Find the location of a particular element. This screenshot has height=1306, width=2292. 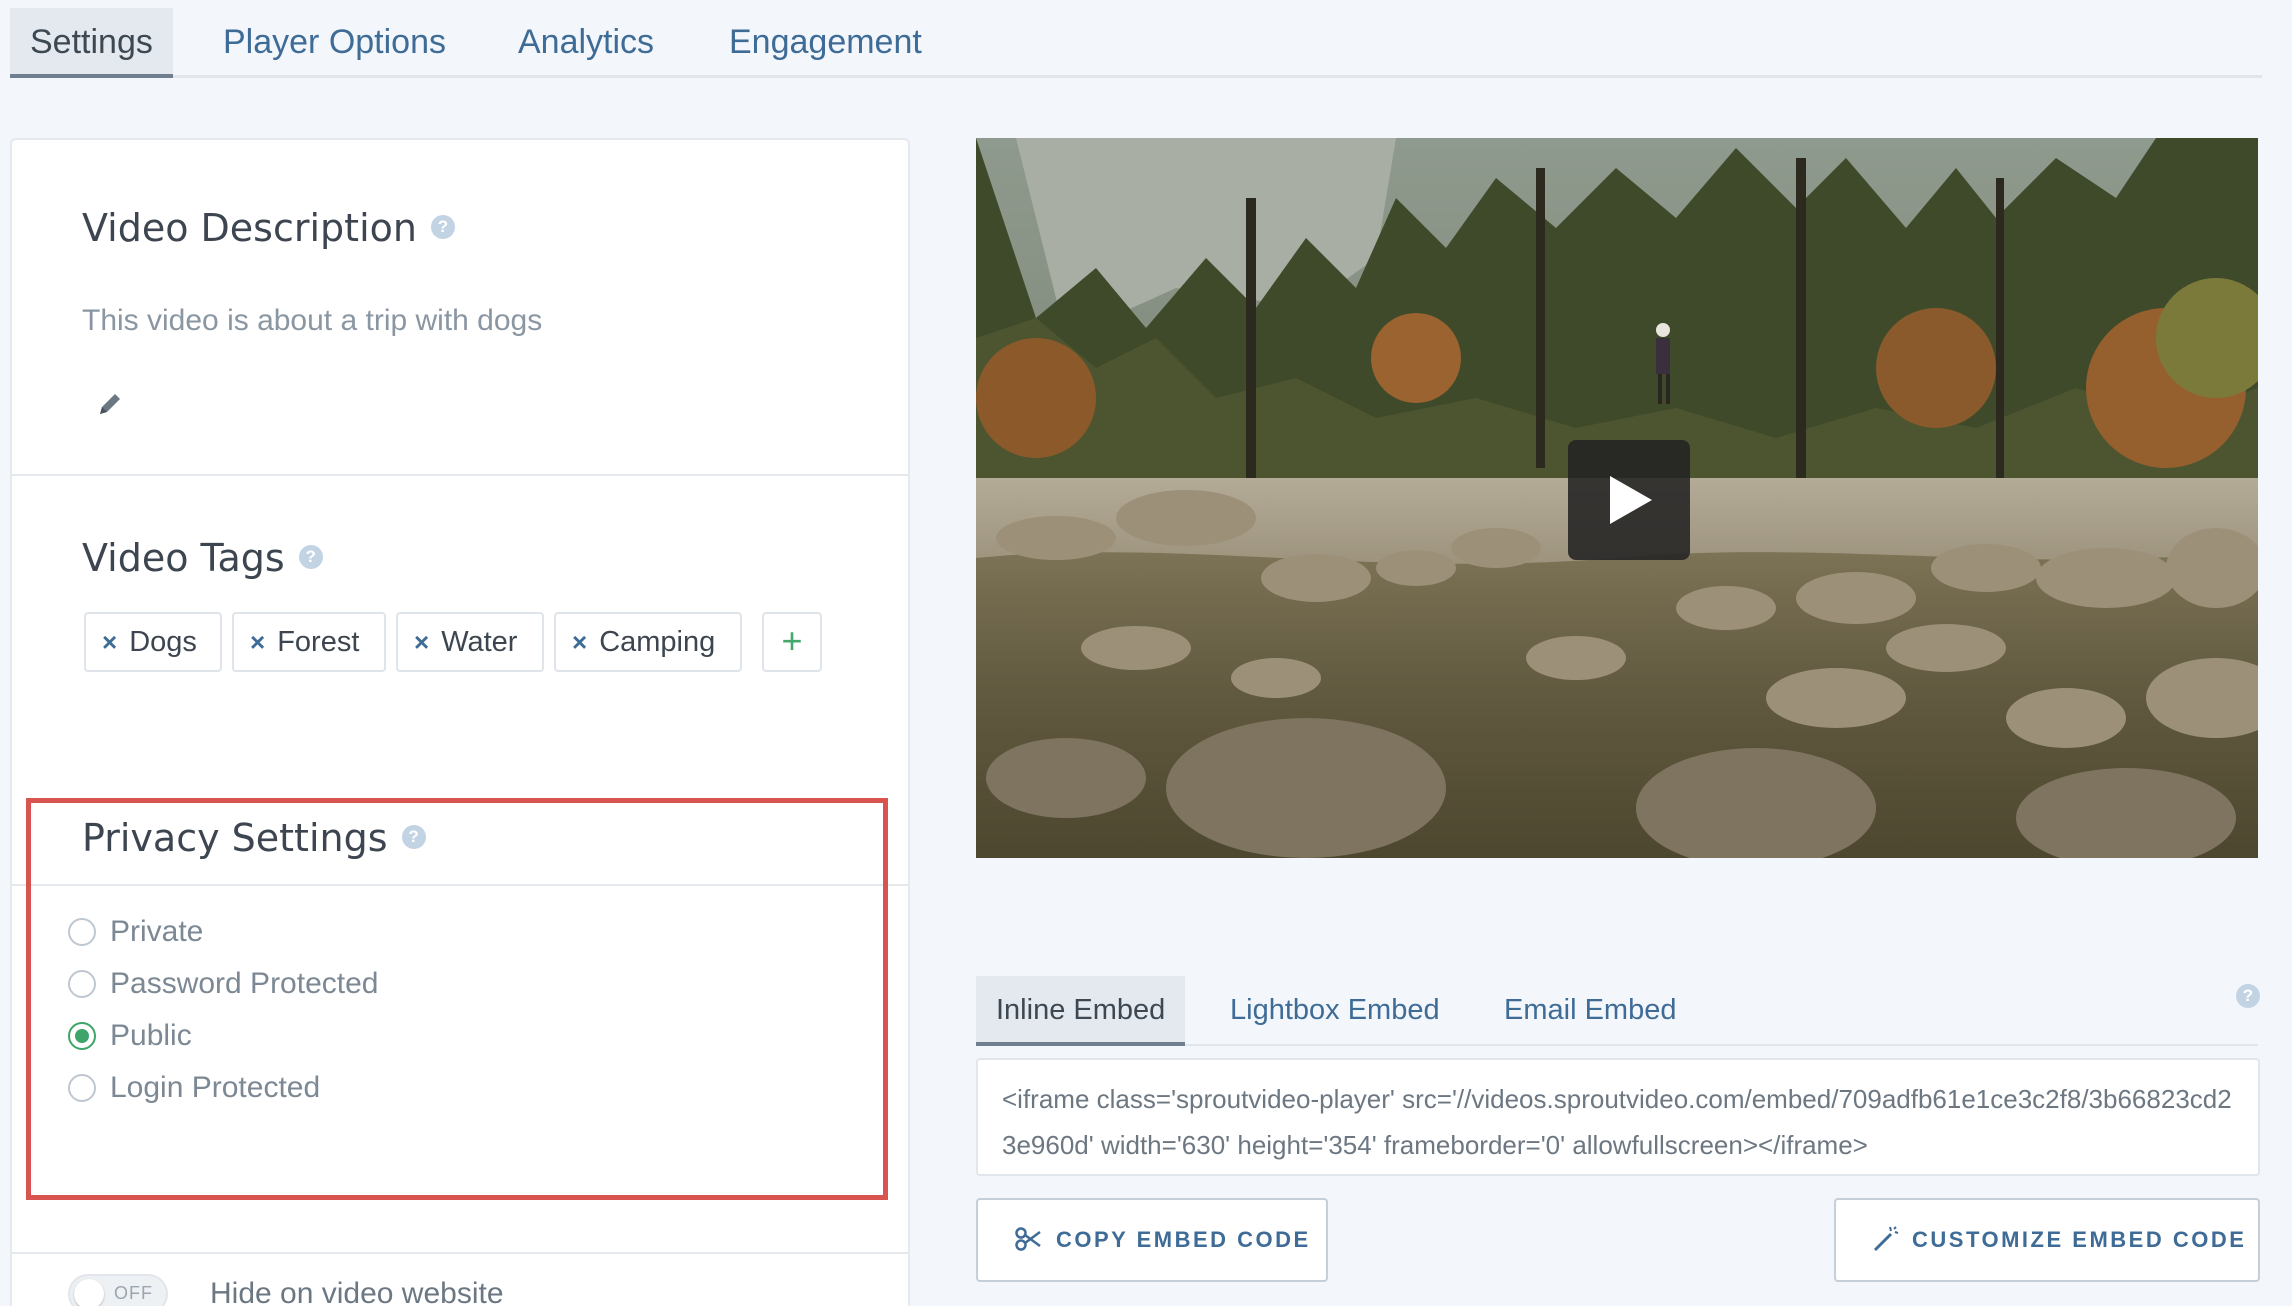

radio-label: Public is located at coordinates (151, 1035).